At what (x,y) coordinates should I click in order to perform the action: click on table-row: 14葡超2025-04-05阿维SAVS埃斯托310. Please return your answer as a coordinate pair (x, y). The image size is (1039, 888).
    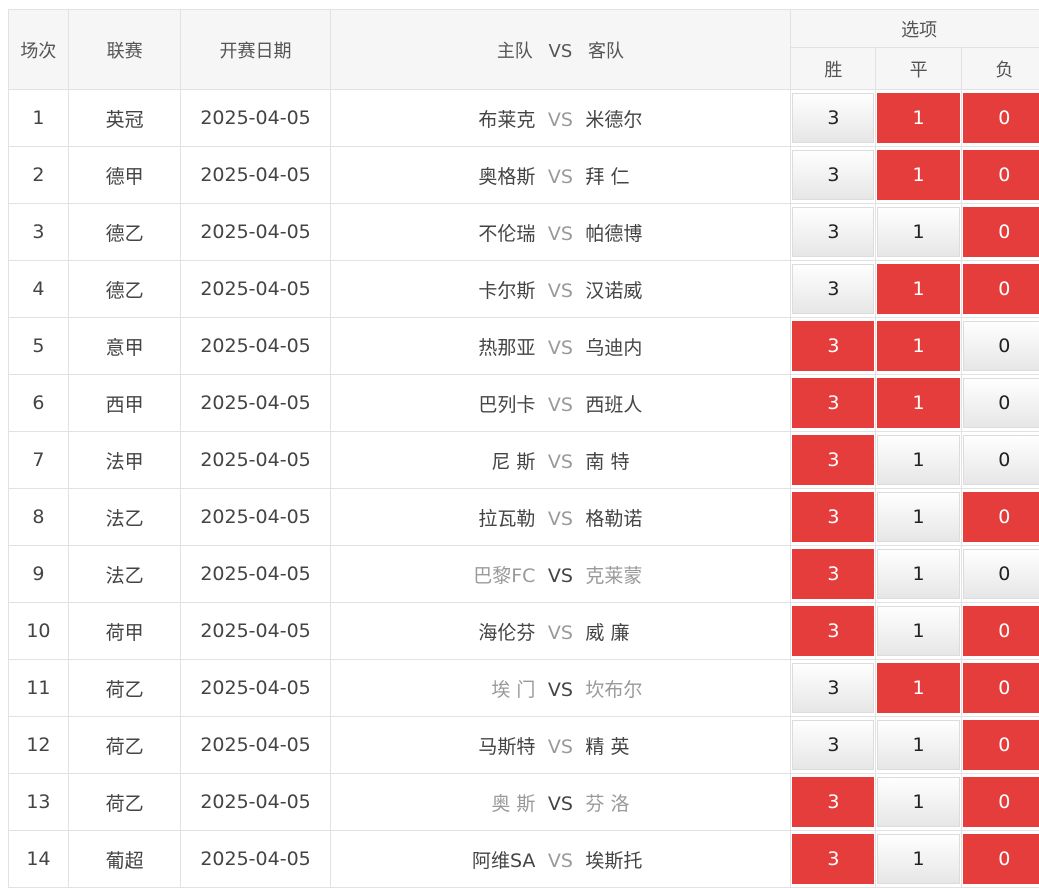
    Looking at the image, I should click on (524, 859).